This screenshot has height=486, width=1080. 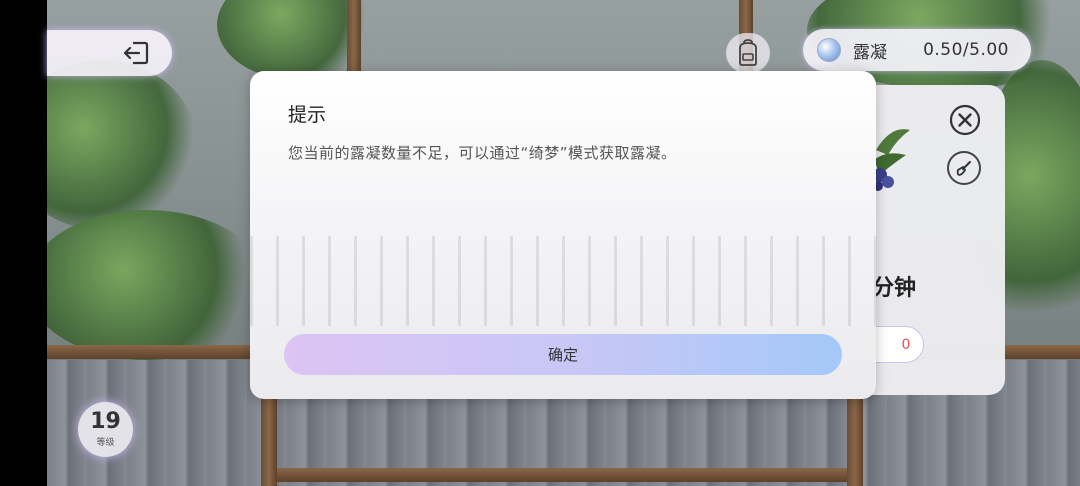 I want to click on shovel-icon, so click(x=963, y=168).